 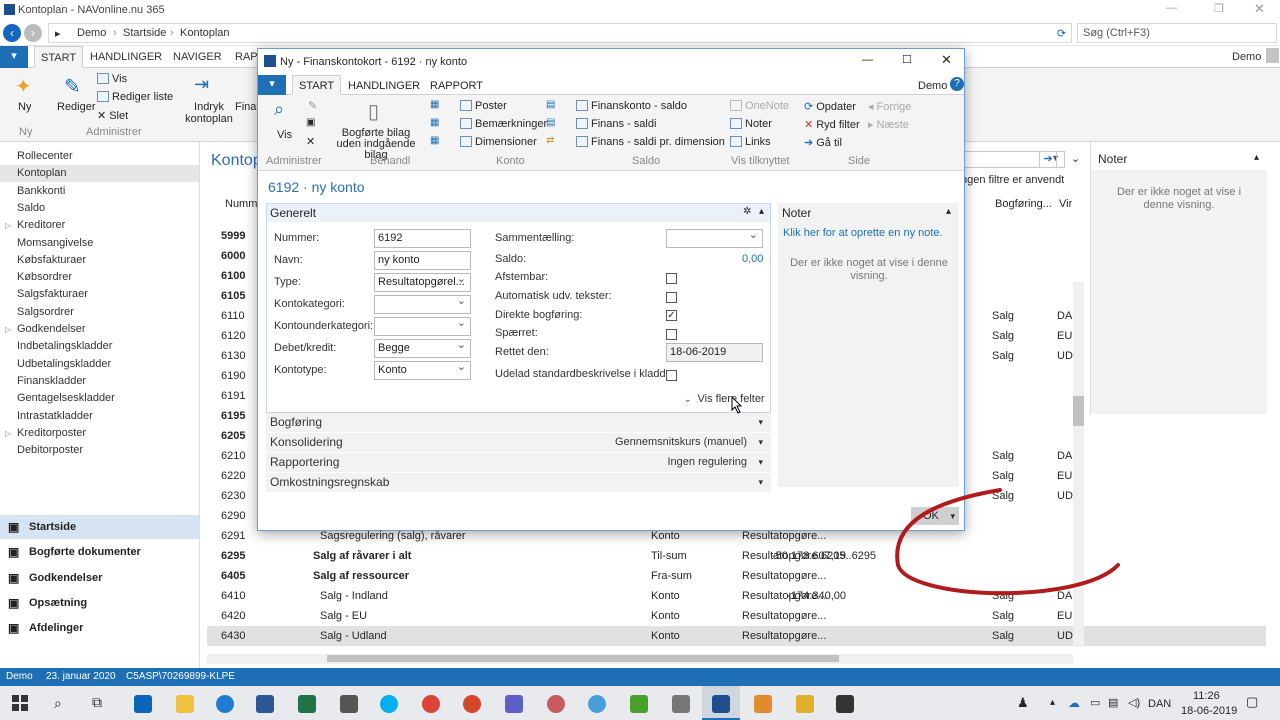 What do you see at coordinates (888, 124) in the screenshot?
I see `next-button: ▸ Næste` at bounding box center [888, 124].